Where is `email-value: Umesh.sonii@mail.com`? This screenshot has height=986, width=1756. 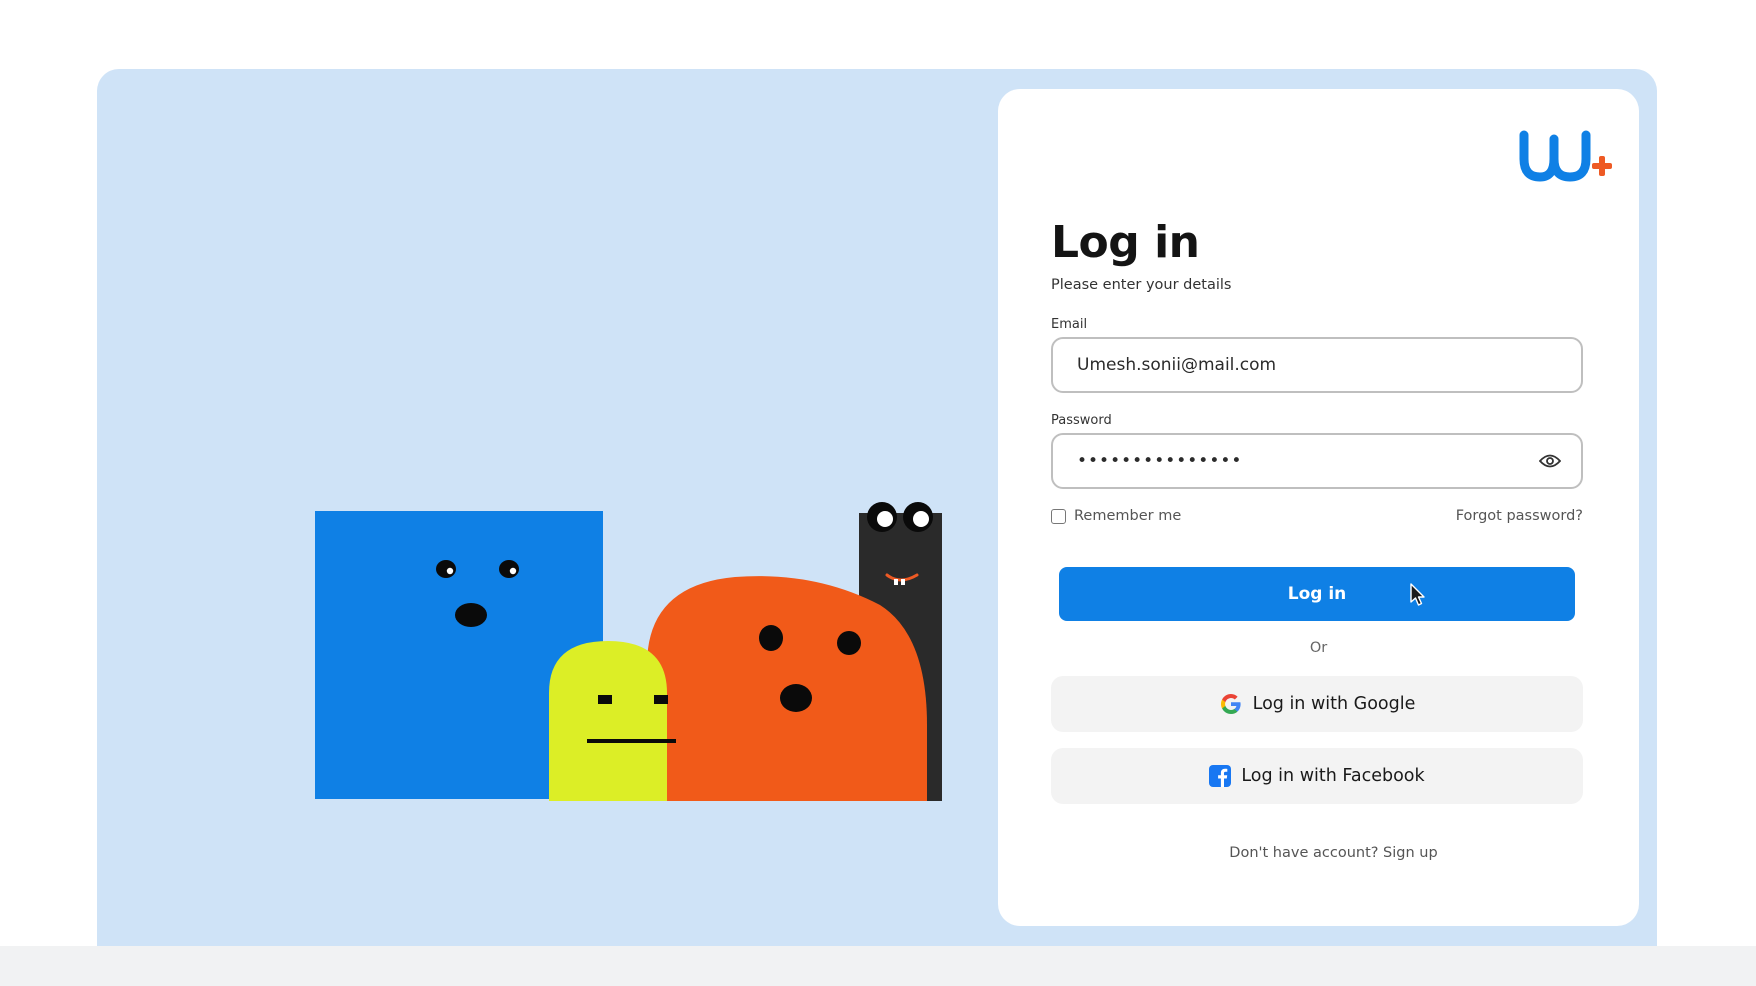 email-value: Umesh.sonii@mail.com is located at coordinates (1177, 365).